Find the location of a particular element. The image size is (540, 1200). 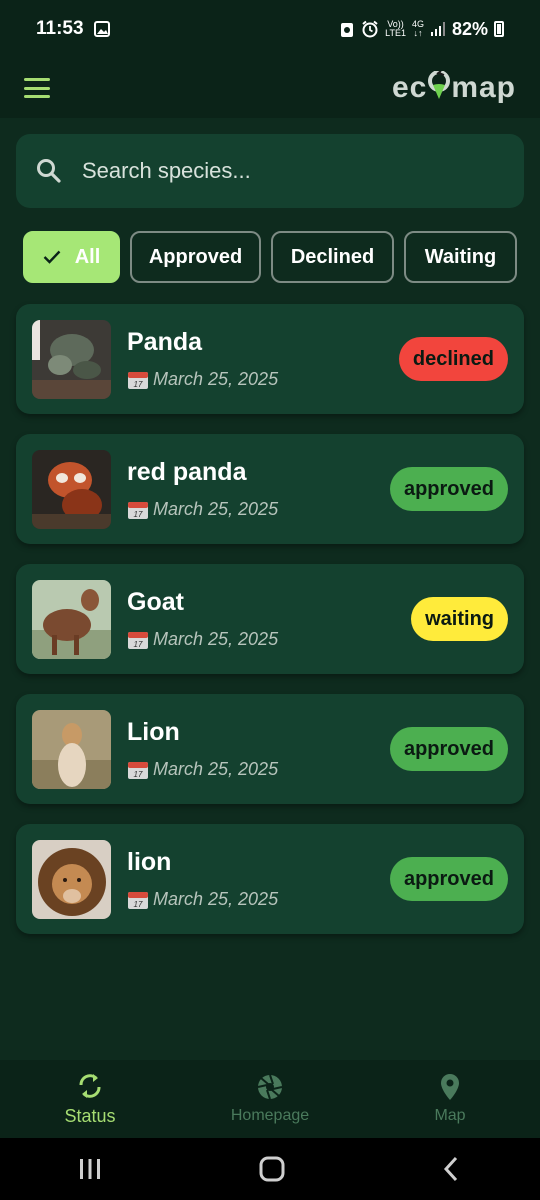

system-navigation-bar is located at coordinates (270, 1169).